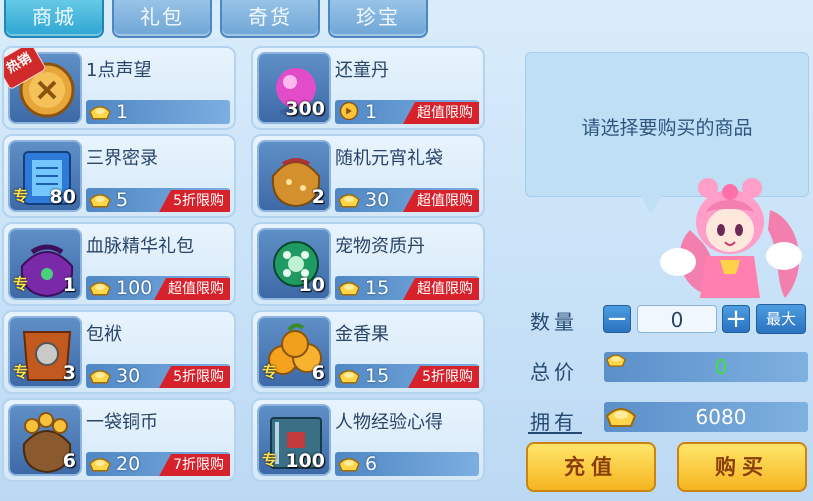 The width and height of the screenshot is (813, 501). Describe the element at coordinates (134, 288) in the screenshot. I see `item-price: 100` at that location.